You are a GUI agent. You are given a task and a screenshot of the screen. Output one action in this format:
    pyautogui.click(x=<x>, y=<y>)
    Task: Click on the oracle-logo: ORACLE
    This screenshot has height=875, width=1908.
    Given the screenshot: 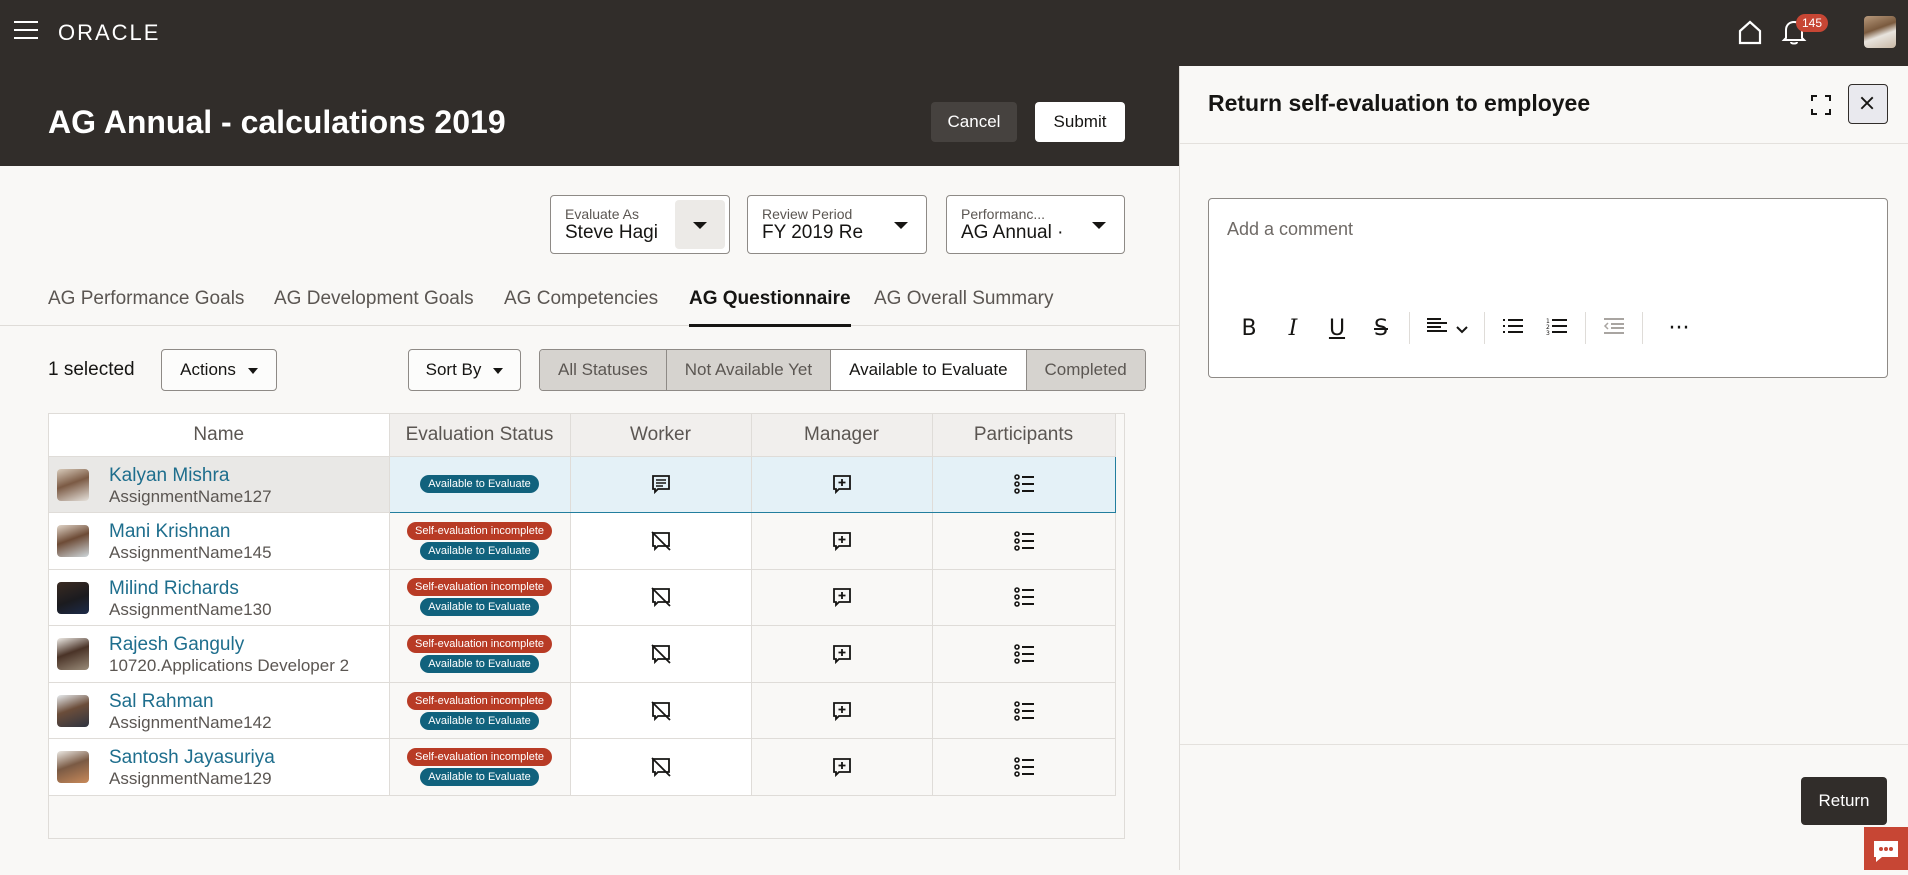 What is the action you would take?
    pyautogui.click(x=109, y=32)
    